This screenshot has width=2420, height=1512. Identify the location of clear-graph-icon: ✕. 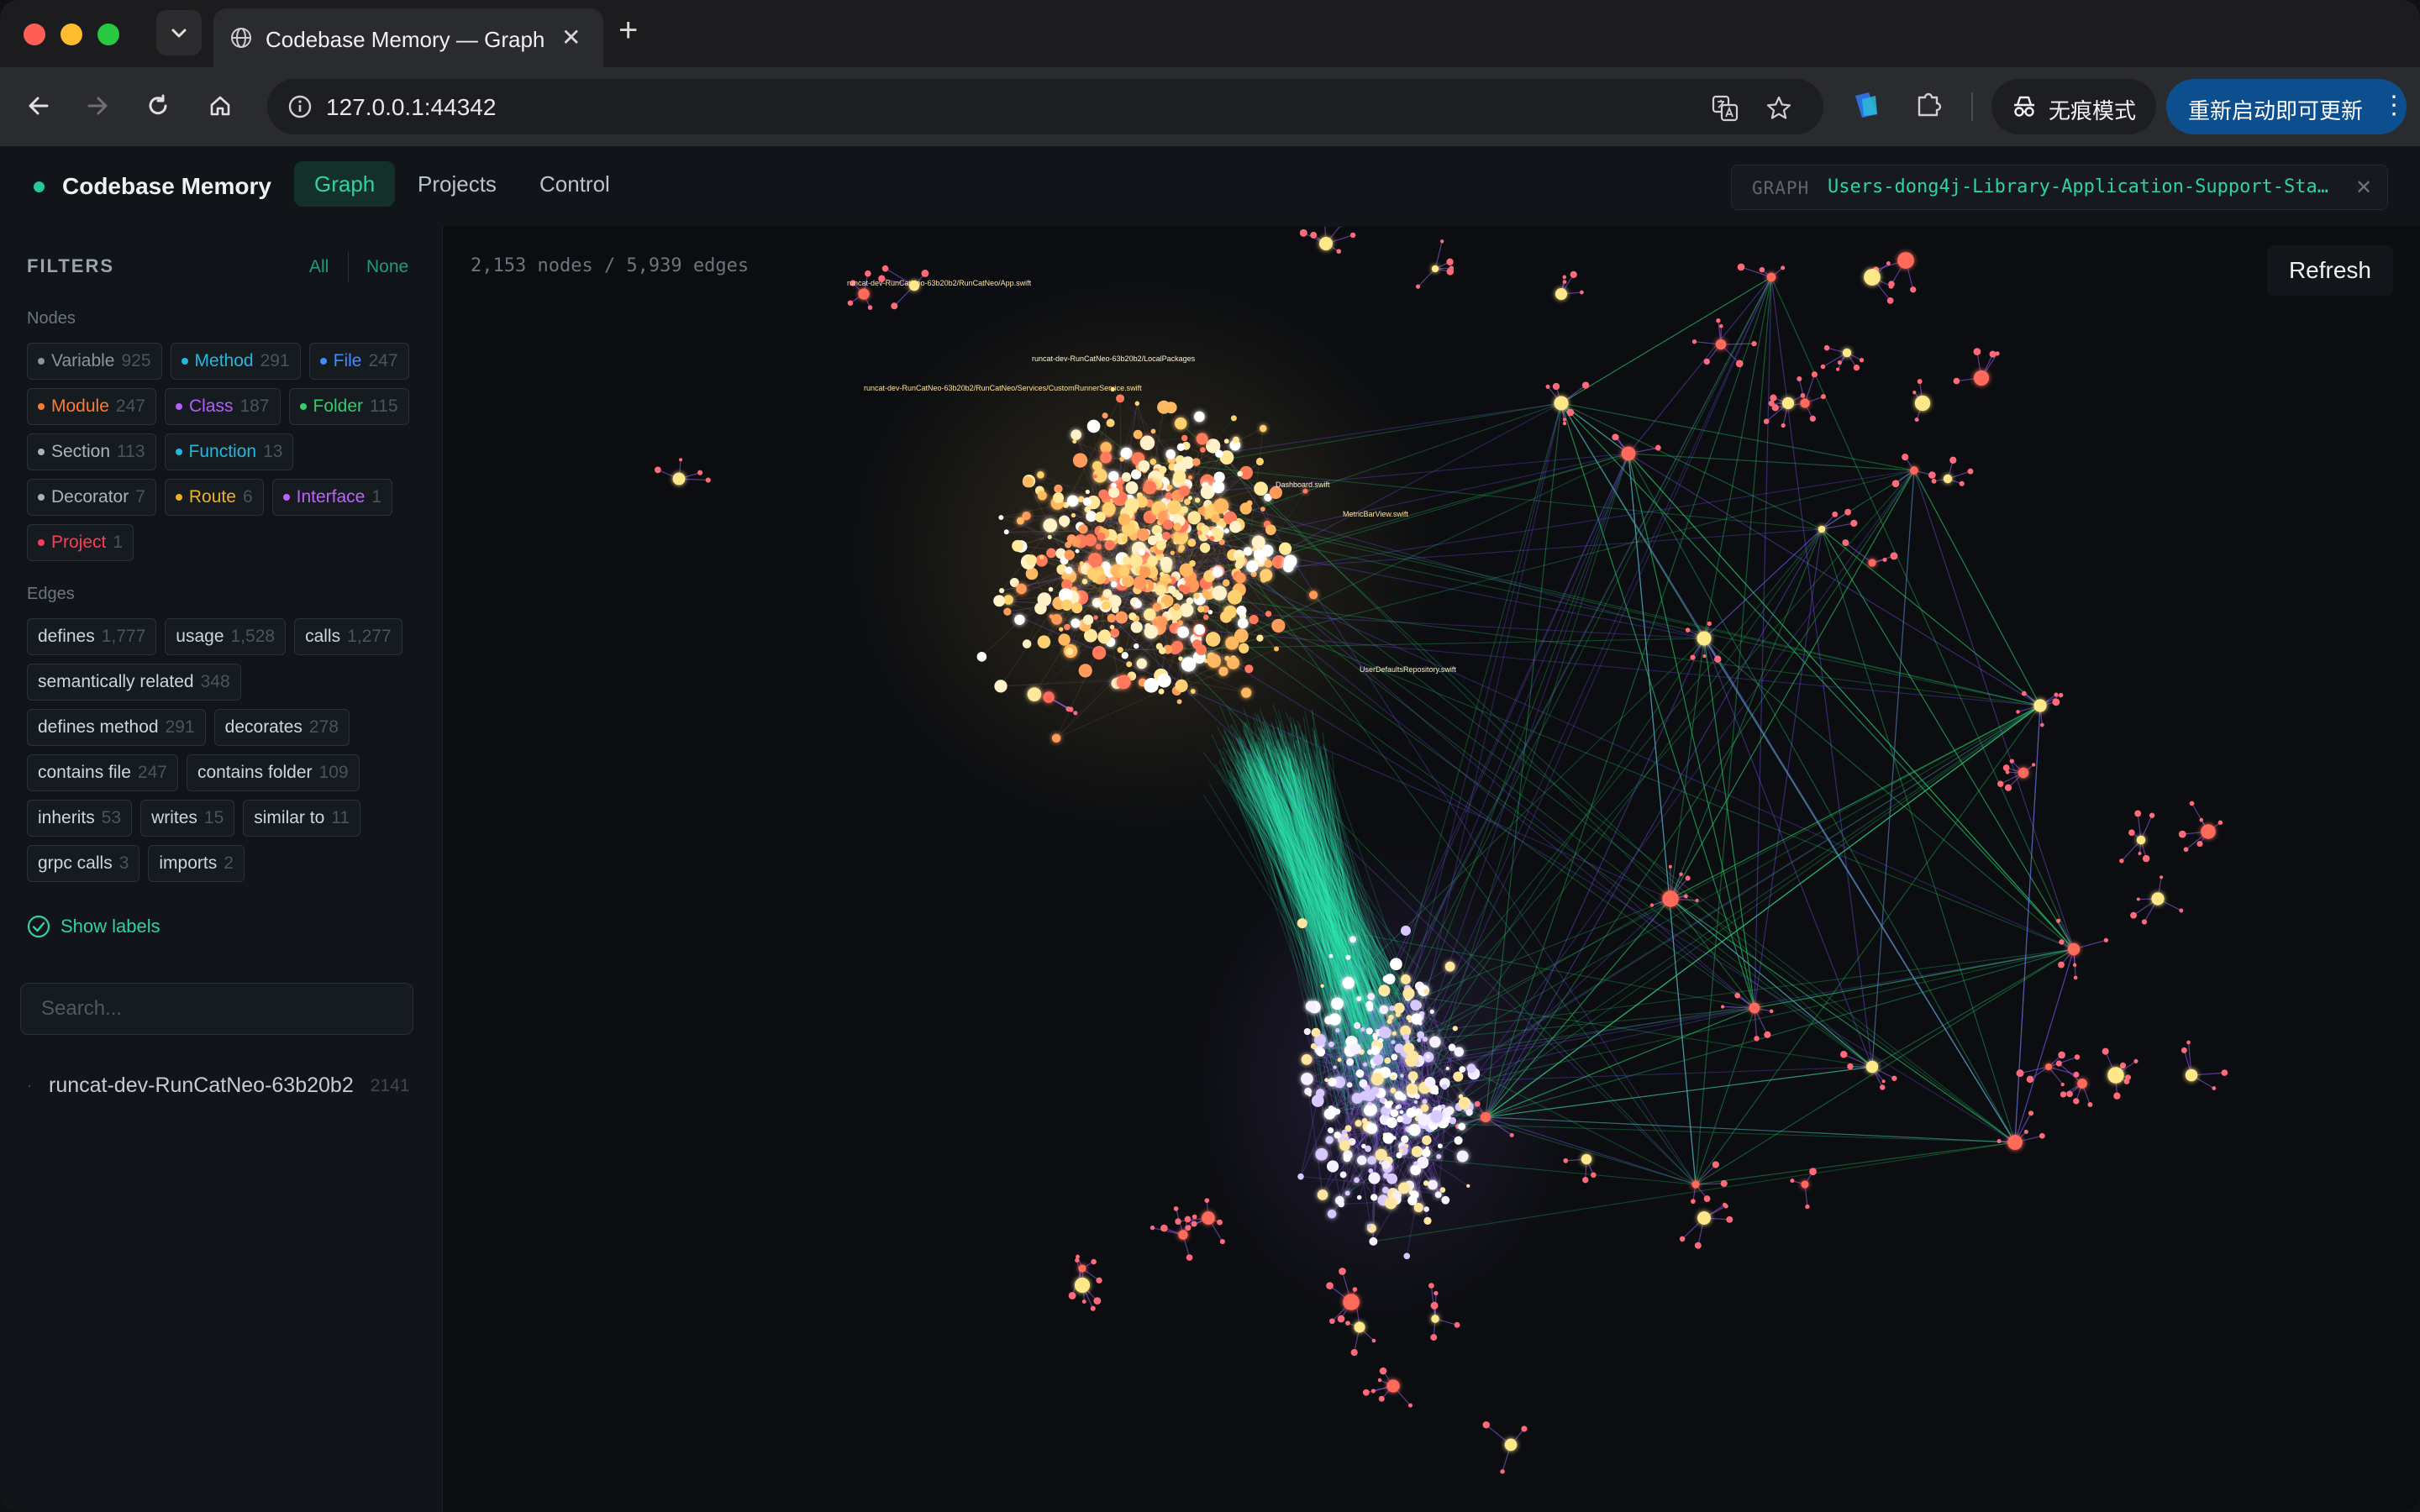
(2363, 188).